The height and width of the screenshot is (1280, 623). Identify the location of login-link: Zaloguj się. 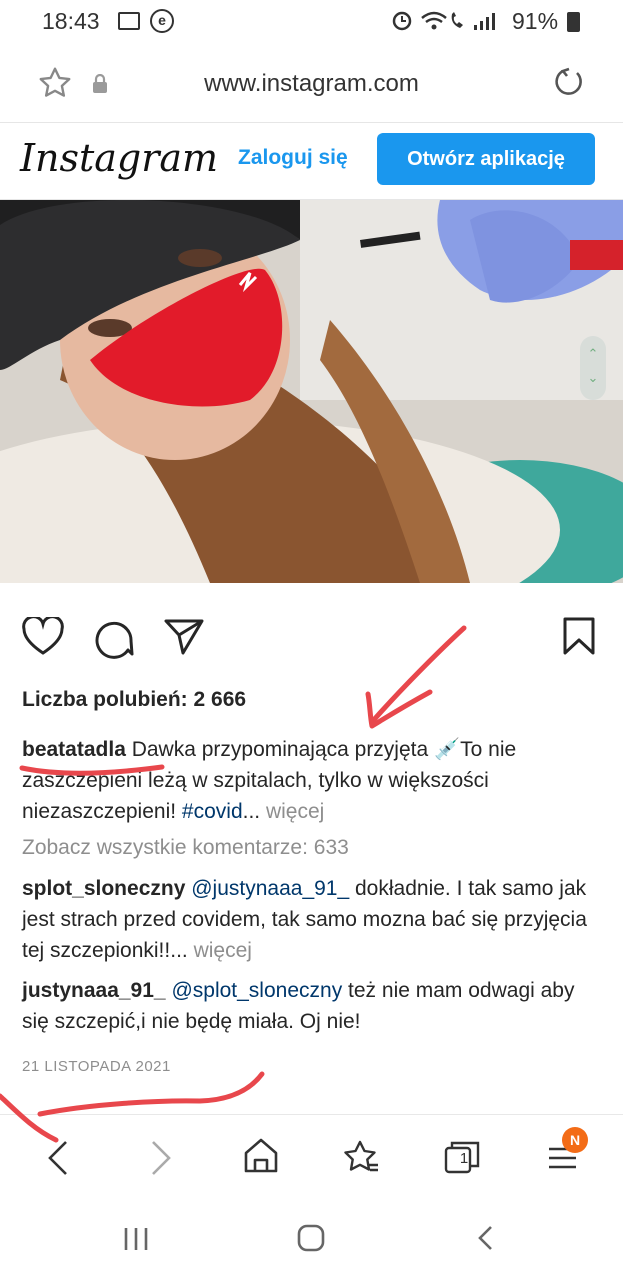
(293, 158).